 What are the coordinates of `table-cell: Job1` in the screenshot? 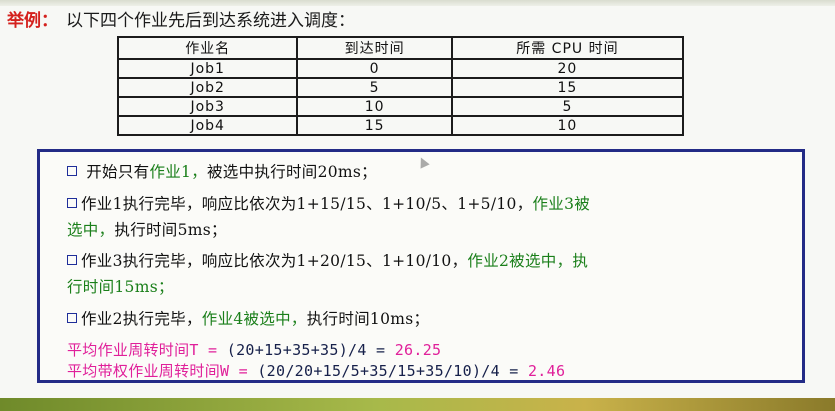 It's located at (207, 68).